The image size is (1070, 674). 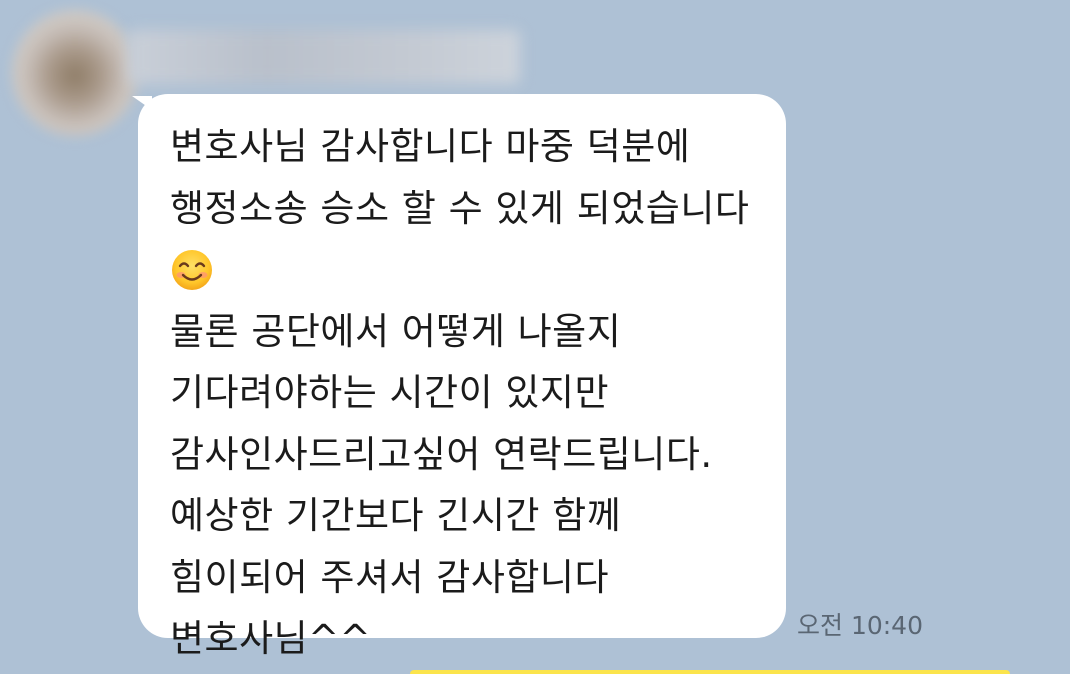 I want to click on sender-name-blurred, so click(x=324, y=57).